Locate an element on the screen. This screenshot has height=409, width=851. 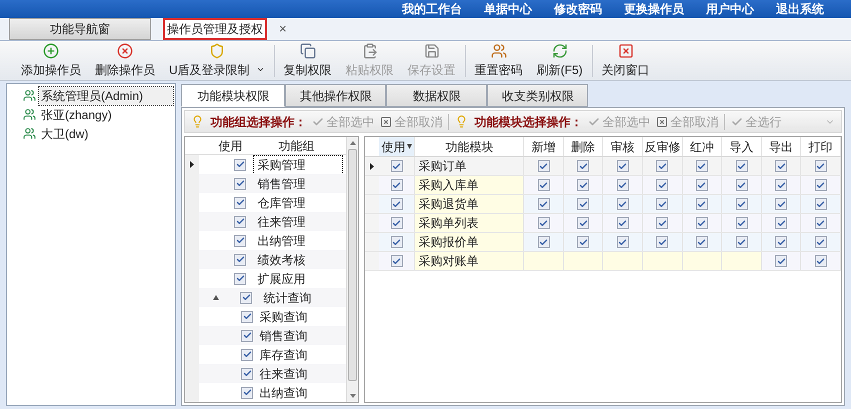
group-name: 仓库管理 is located at coordinates (281, 203).